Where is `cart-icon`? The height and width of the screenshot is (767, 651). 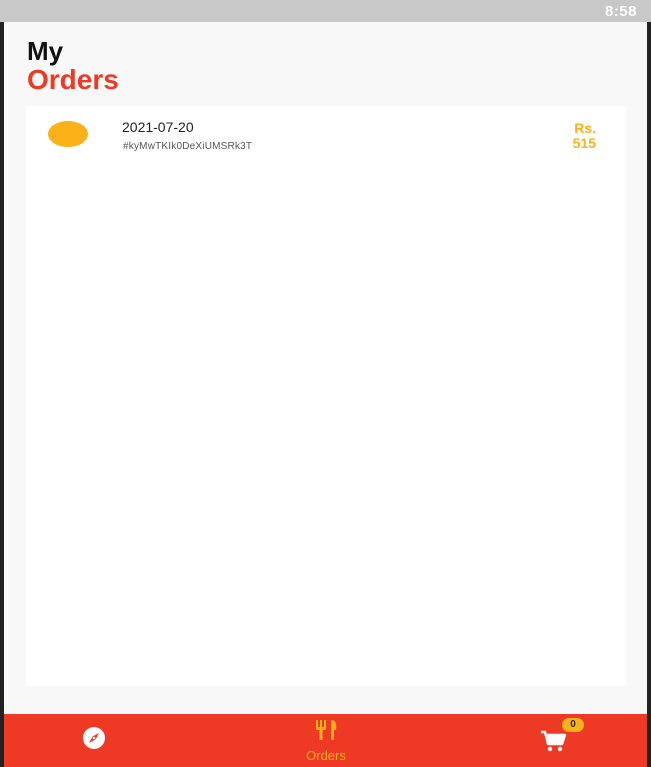 cart-icon is located at coordinates (554, 743).